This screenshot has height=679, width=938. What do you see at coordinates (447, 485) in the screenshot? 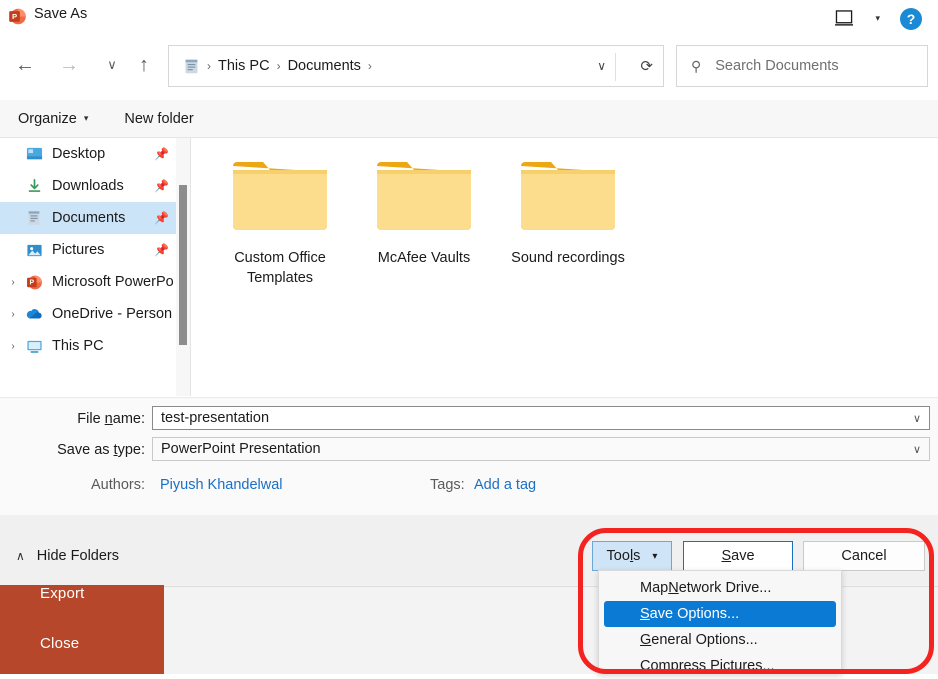
I see `tags-label: Tags:` at bounding box center [447, 485].